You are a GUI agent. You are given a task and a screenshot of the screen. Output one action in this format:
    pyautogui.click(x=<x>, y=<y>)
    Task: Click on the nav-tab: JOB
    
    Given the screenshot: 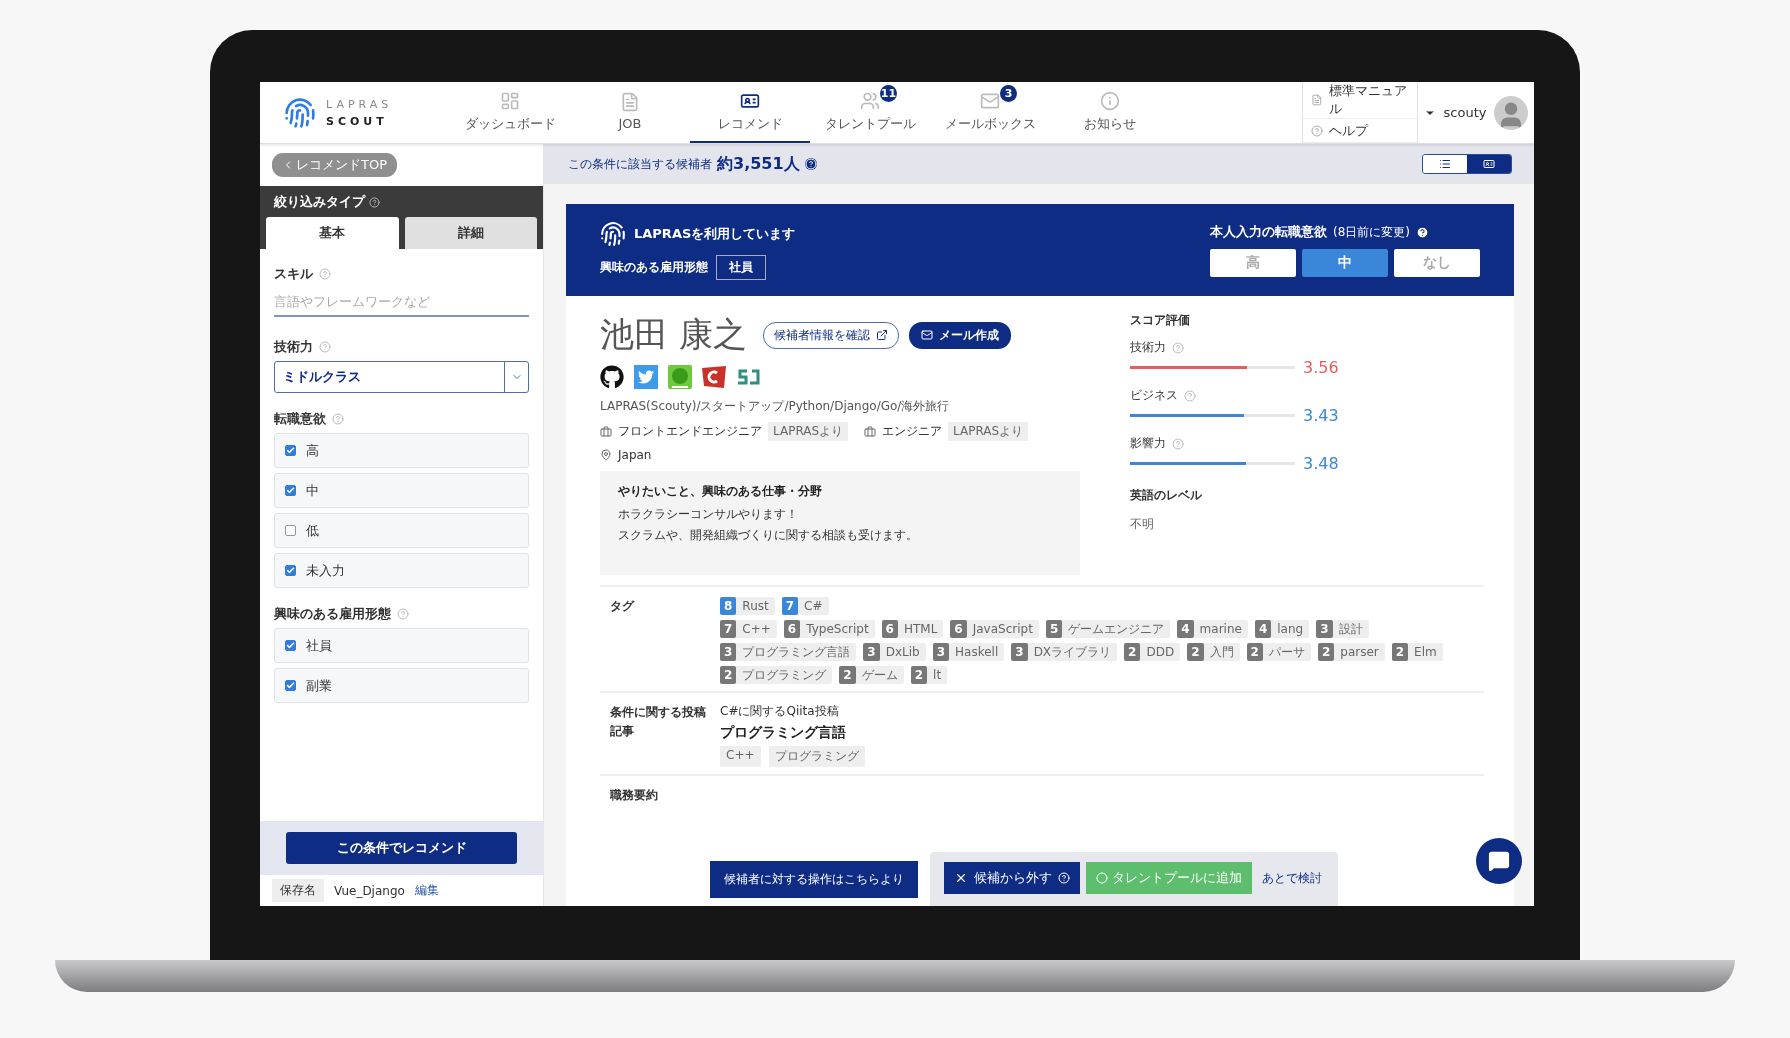 What is the action you would take?
    pyautogui.click(x=630, y=112)
    